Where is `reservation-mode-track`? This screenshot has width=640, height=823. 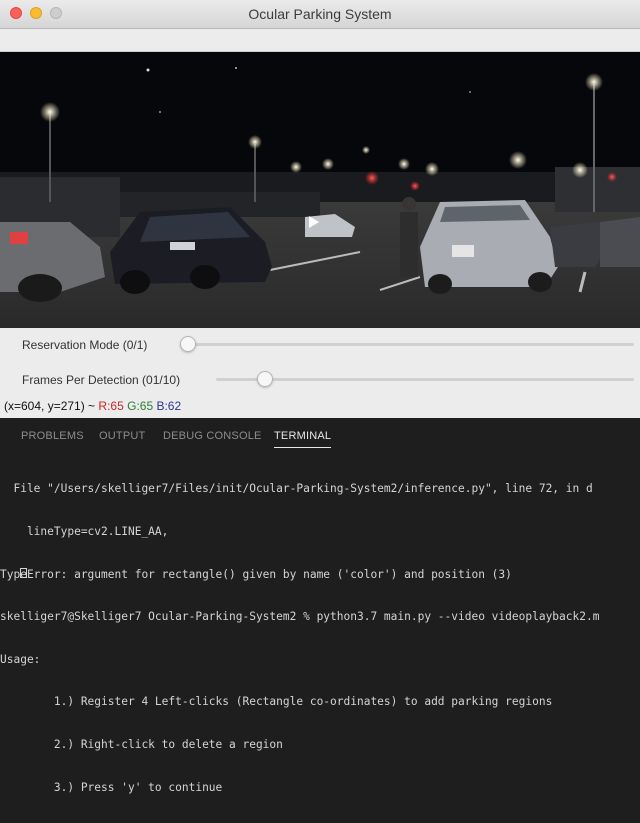
reservation-mode-track is located at coordinates (410, 344).